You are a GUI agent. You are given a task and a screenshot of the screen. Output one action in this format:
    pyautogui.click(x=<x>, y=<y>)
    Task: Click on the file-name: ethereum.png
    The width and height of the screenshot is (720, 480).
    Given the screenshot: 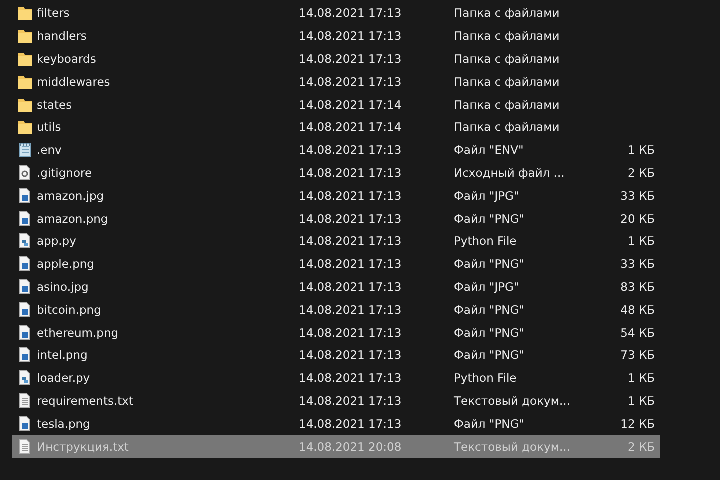 What is the action you would take?
    pyautogui.click(x=78, y=333)
    